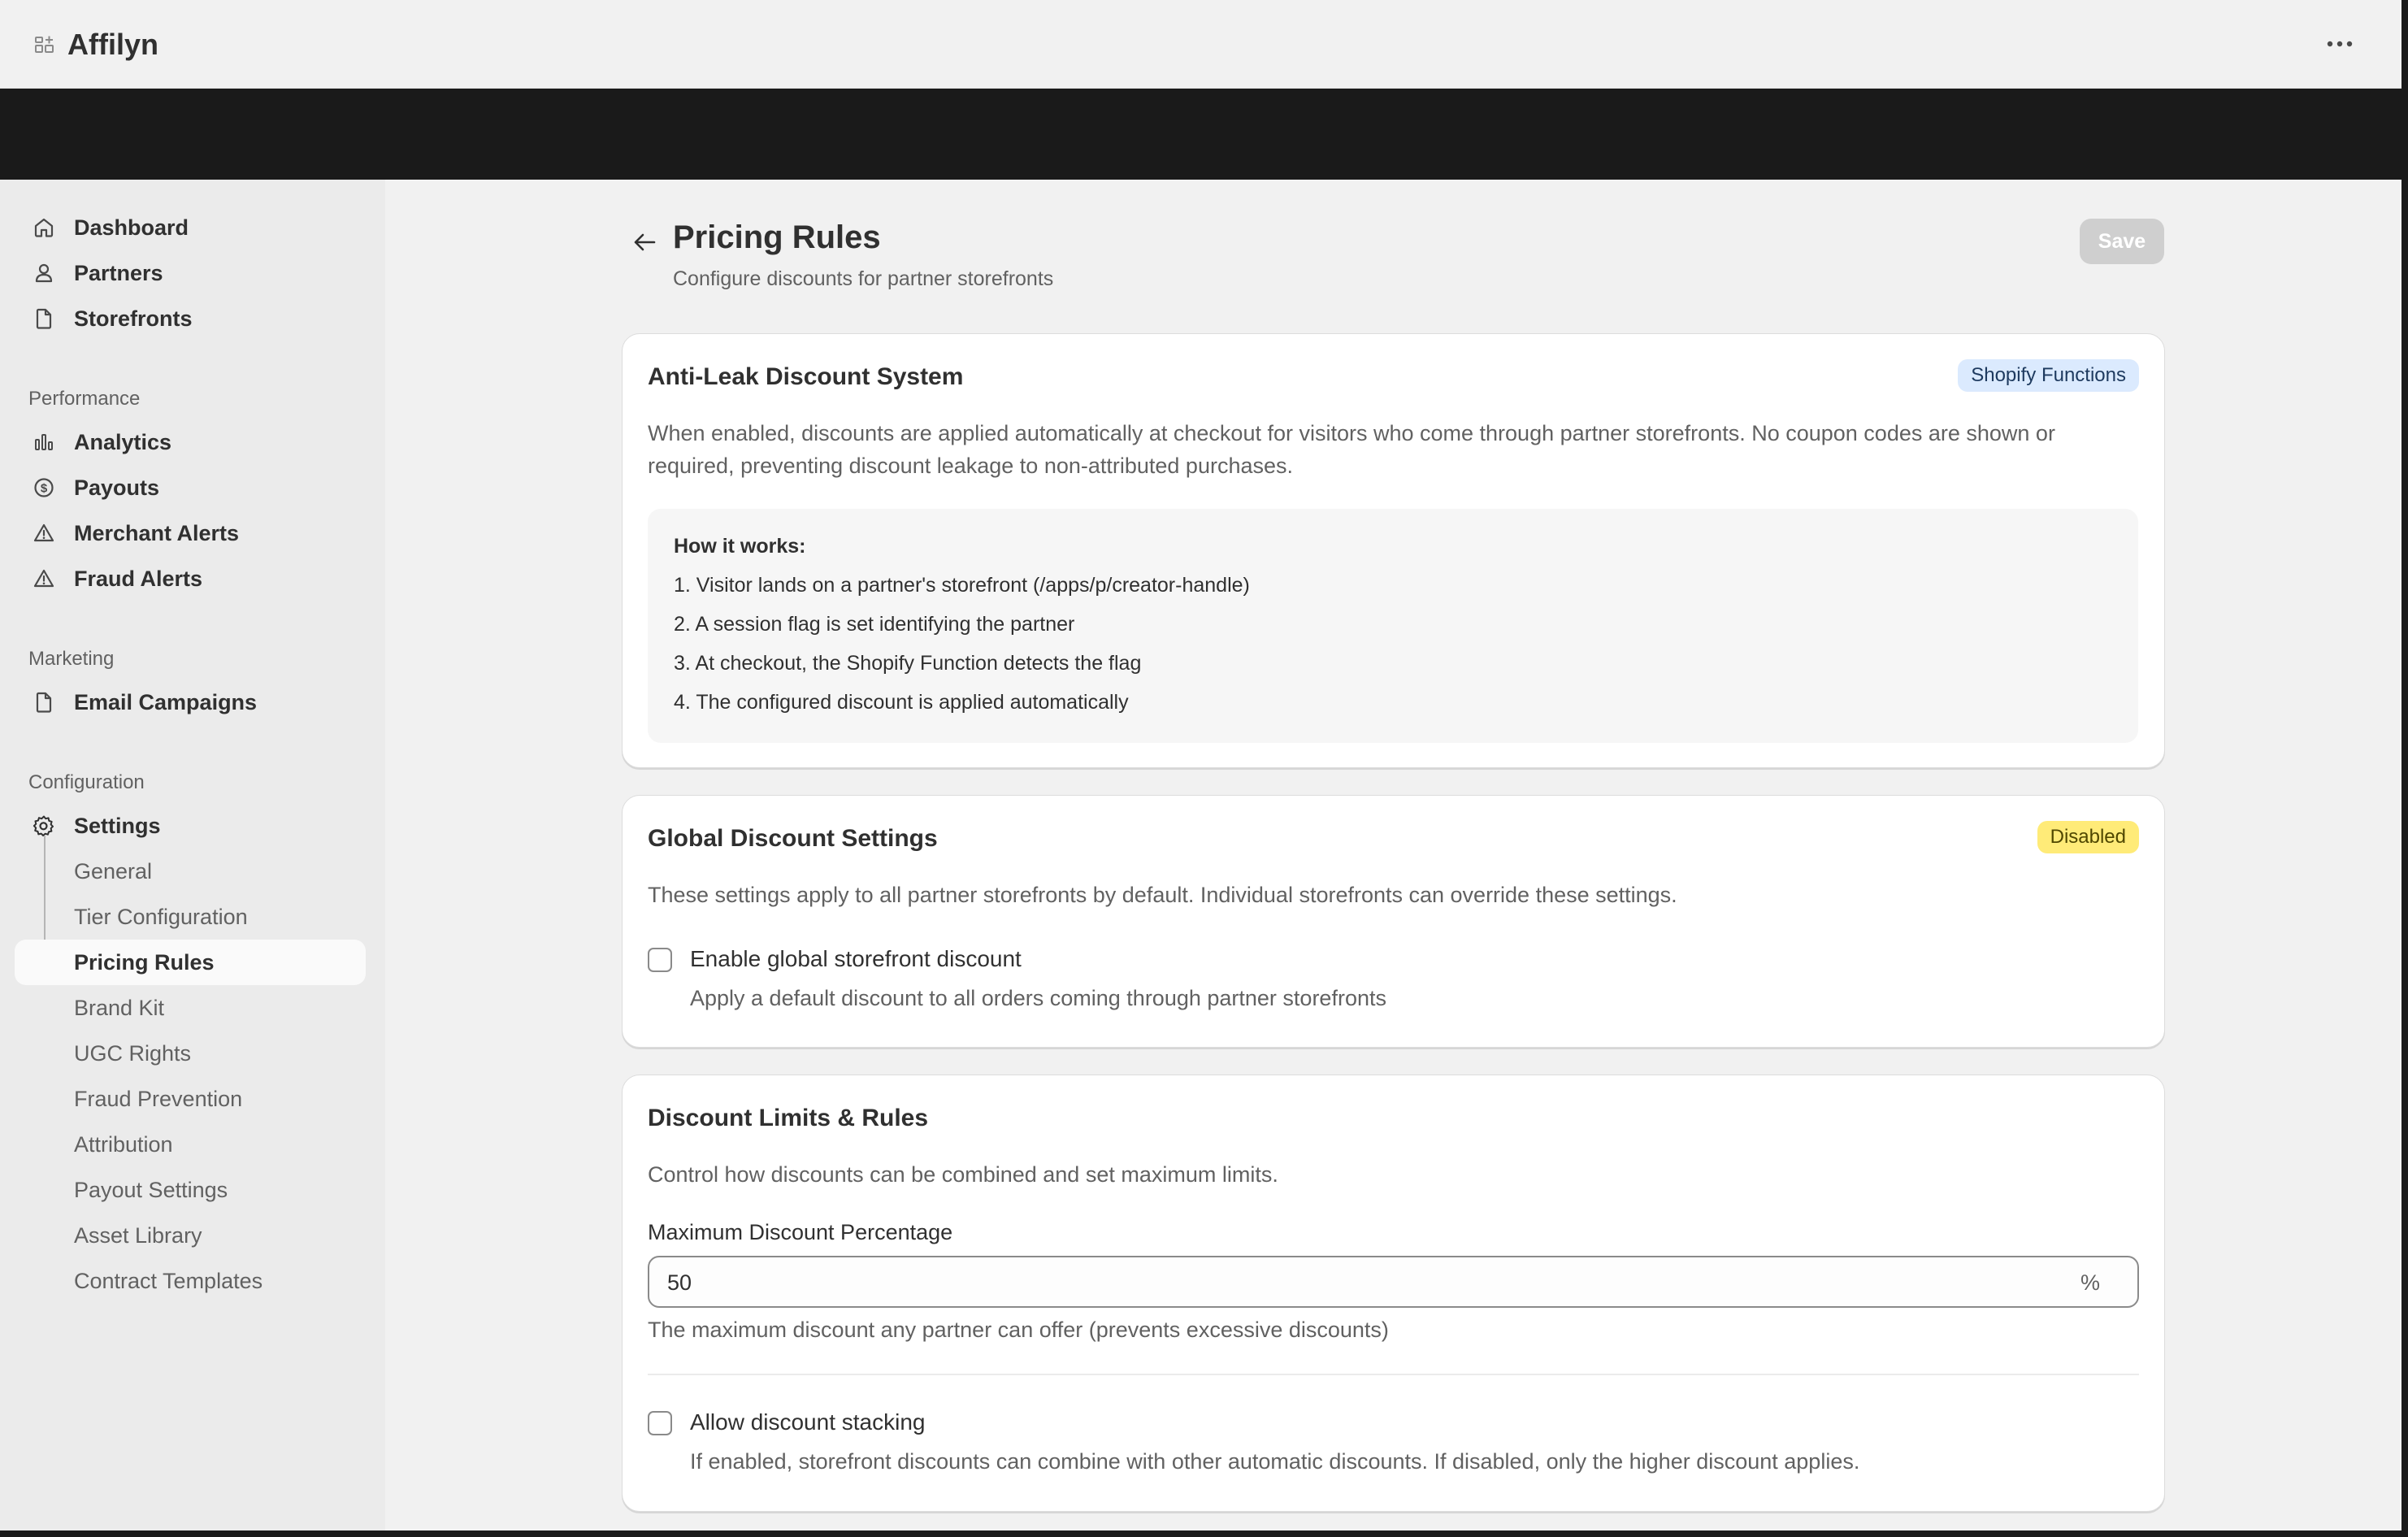 The height and width of the screenshot is (1537, 2408). I want to click on sidebar-item-fraud-alerts: Fraud Alerts, so click(190, 579).